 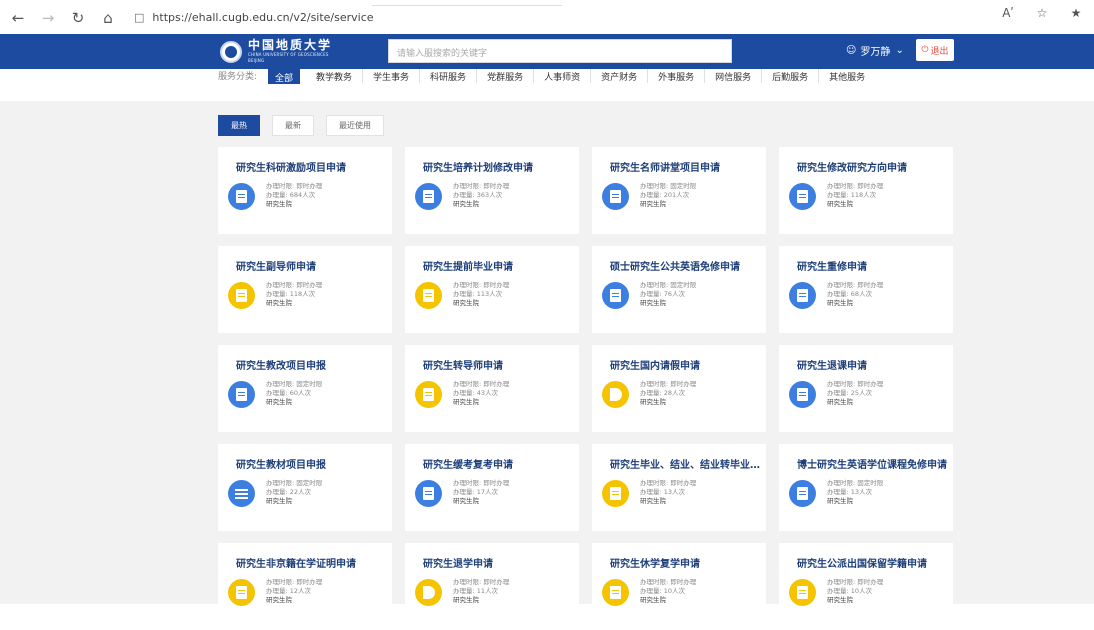 What do you see at coordinates (832, 364) in the screenshot?
I see `service-title: 研究生退课申请` at bounding box center [832, 364].